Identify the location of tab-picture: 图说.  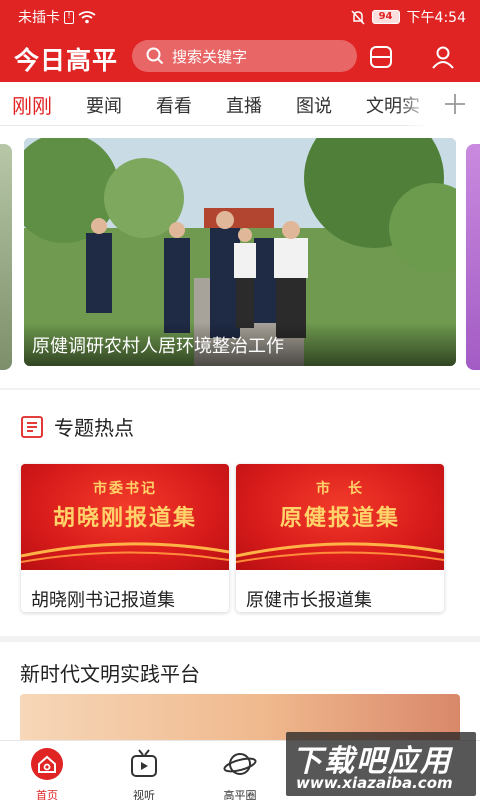
(314, 105).